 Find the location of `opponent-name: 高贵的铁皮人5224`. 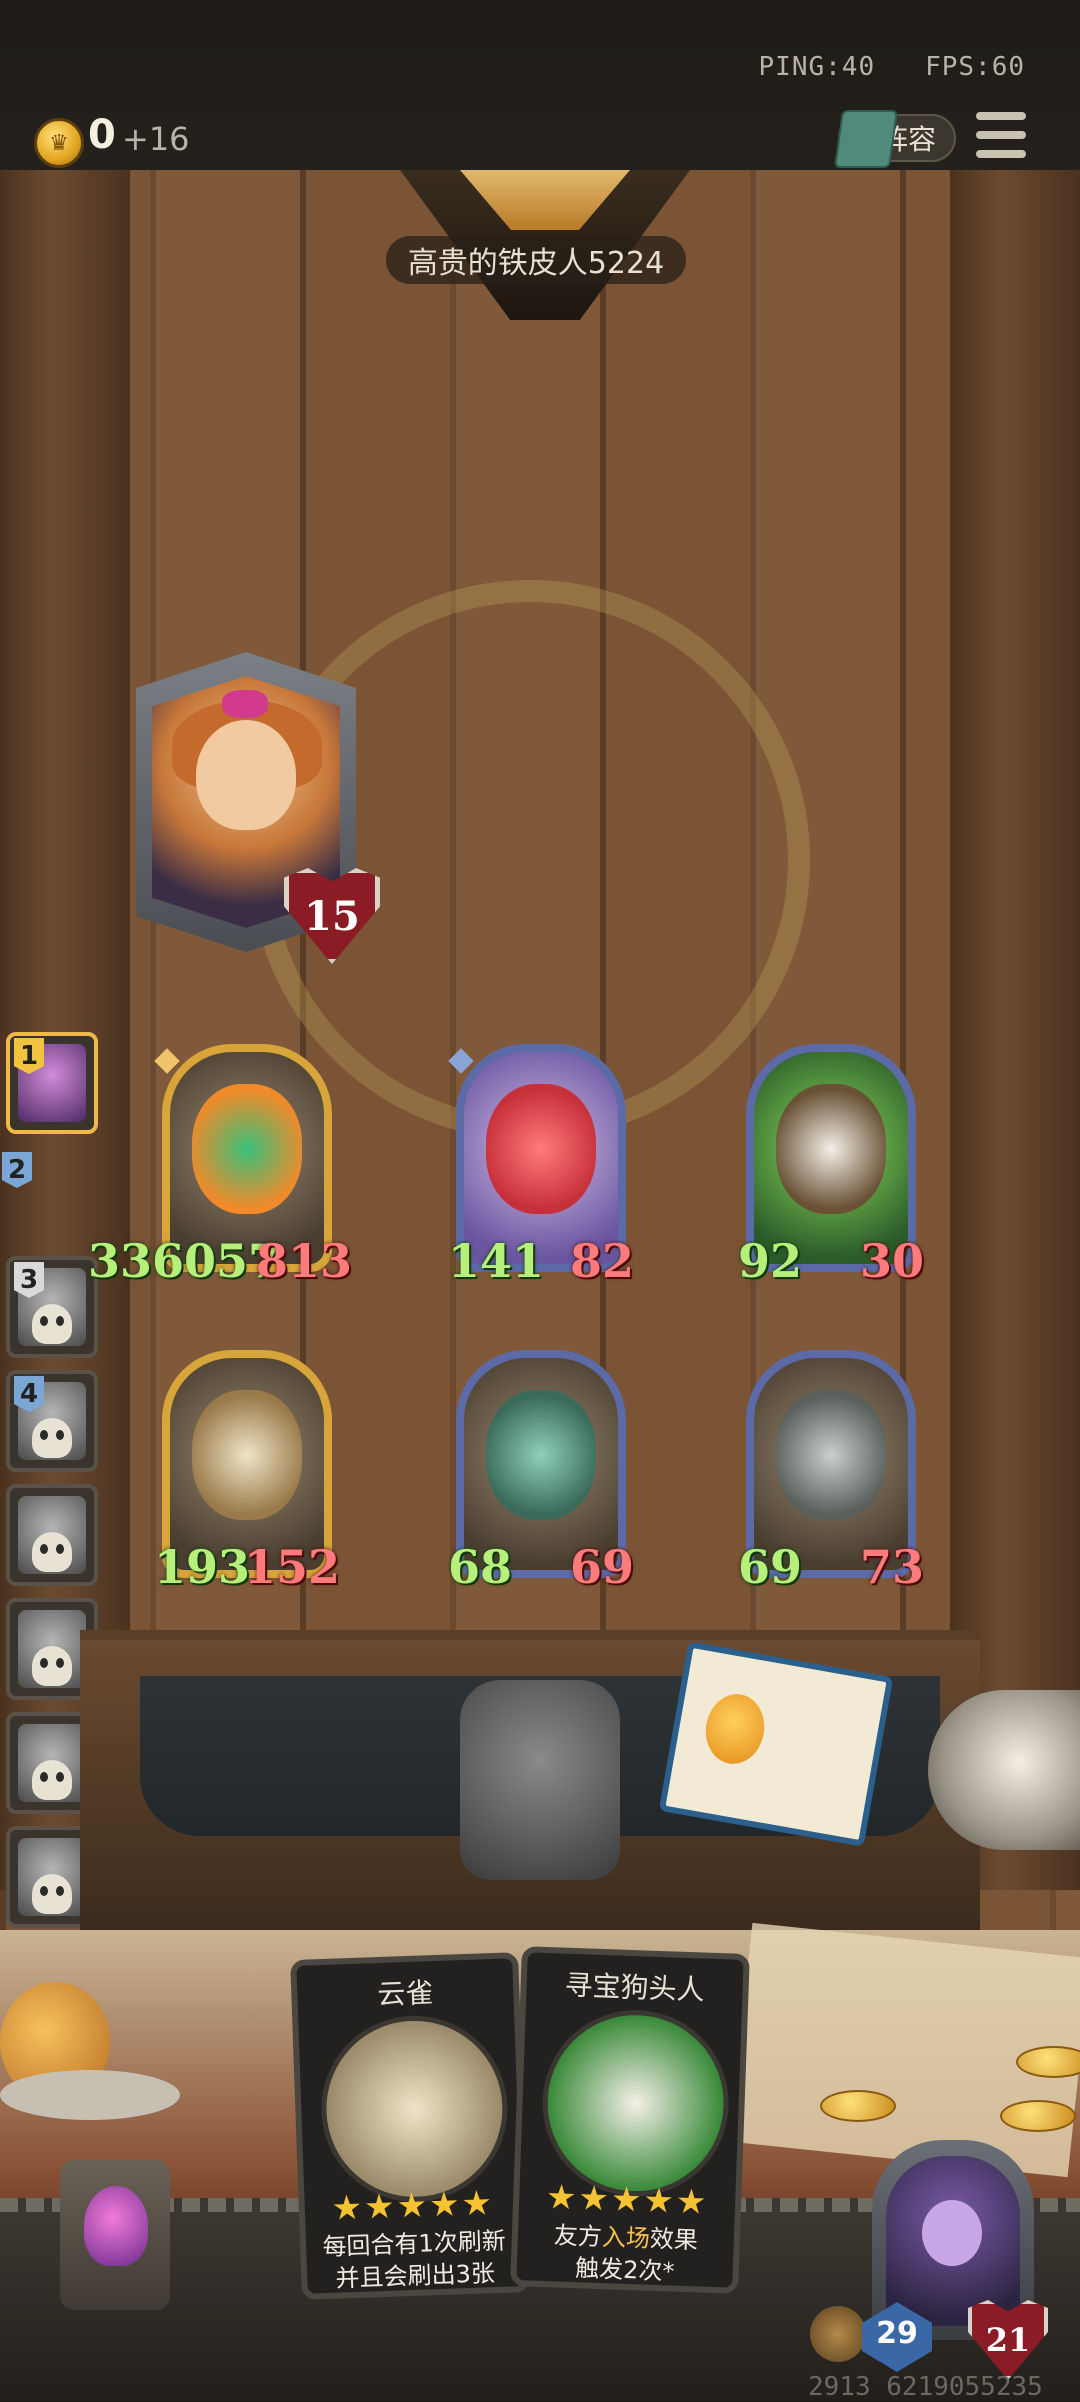

opponent-name: 高贵的铁皮人5224 is located at coordinates (536, 260).